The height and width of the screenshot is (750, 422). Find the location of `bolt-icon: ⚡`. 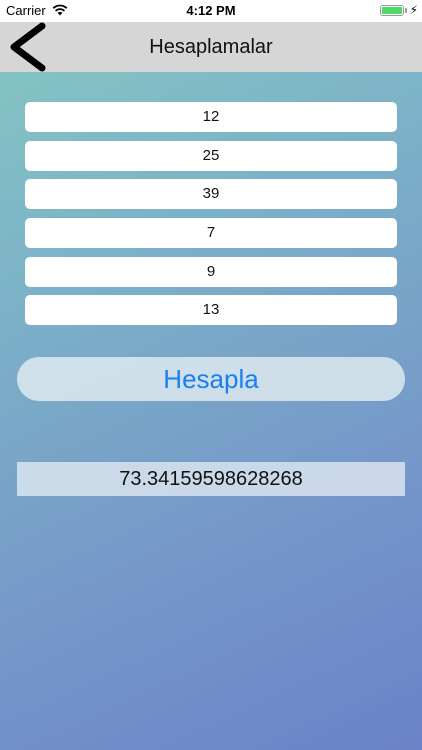

bolt-icon: ⚡ is located at coordinates (413, 10).